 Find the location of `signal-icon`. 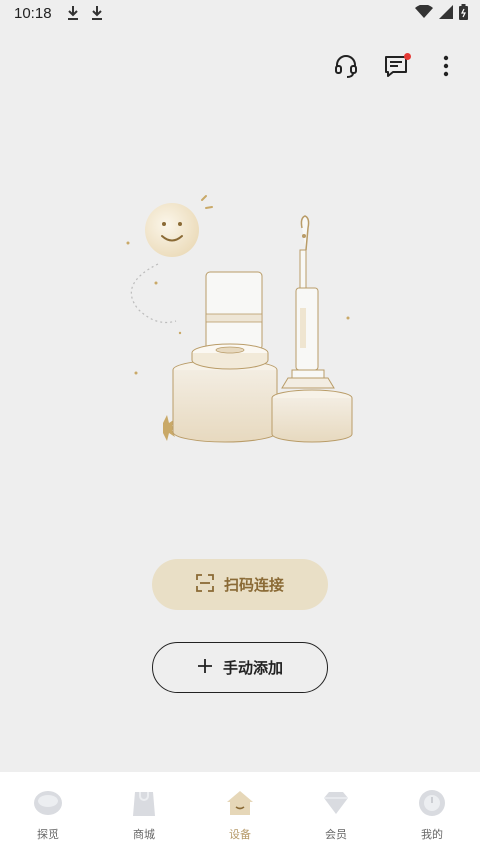

signal-icon is located at coordinates (446, 14).